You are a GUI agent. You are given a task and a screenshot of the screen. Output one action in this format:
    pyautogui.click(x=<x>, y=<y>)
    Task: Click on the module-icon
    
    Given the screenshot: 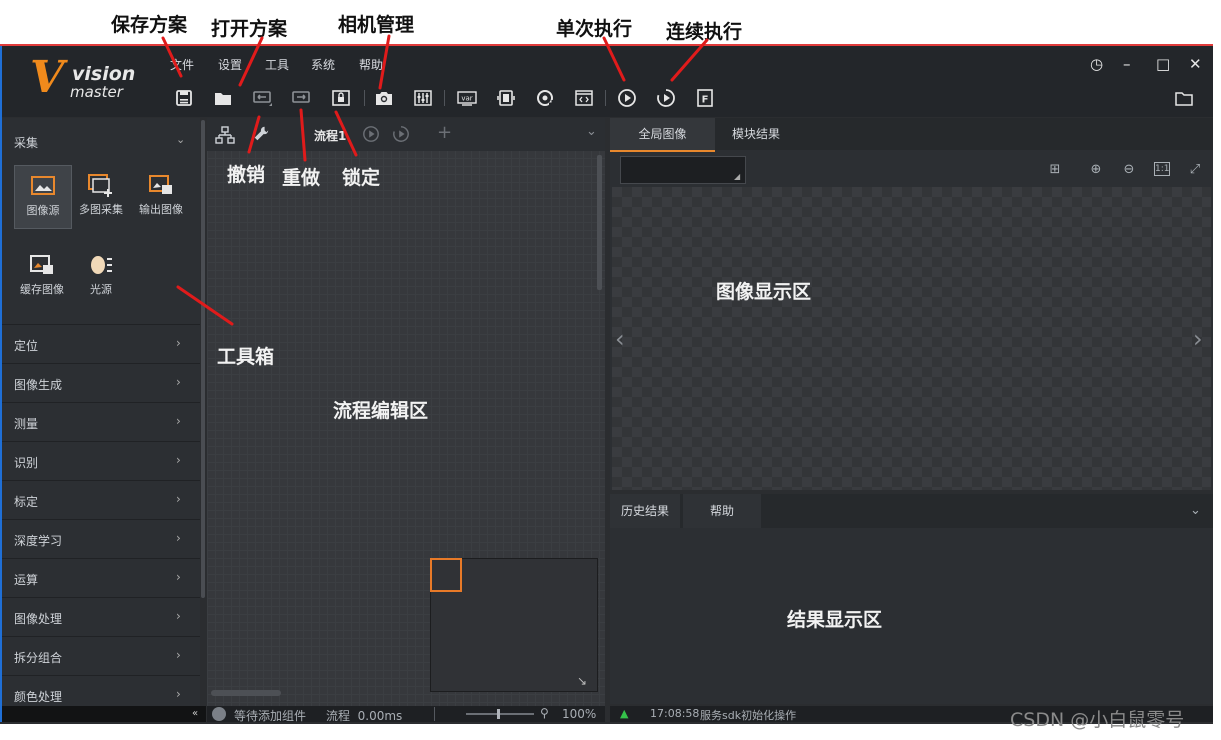 What is the action you would take?
    pyautogui.click(x=506, y=98)
    